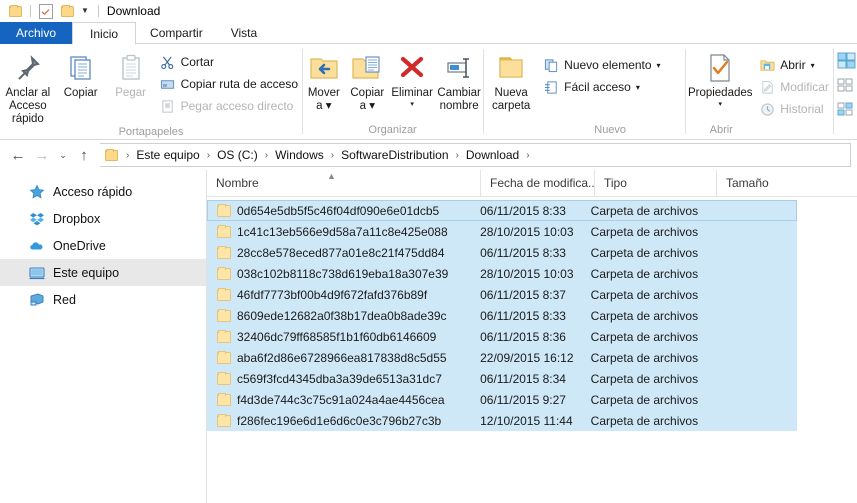 Image resolution: width=857 pixels, height=503 pixels. What do you see at coordinates (394, 155) in the screenshot?
I see `breadcrumb-item-3: SoftwareDistribution` at bounding box center [394, 155].